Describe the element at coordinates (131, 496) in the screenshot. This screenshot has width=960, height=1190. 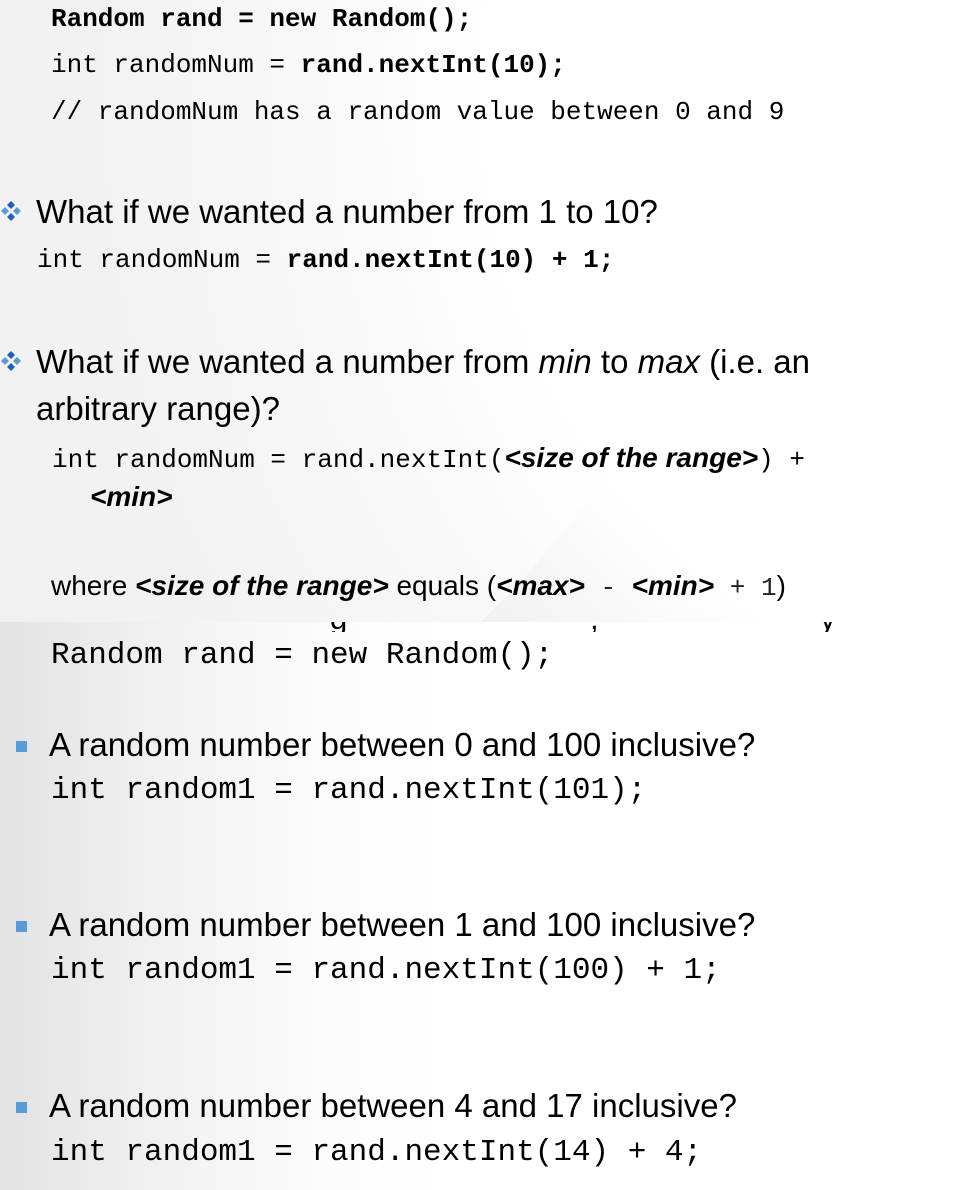
I see `code-min-placeholder: <min>` at that location.